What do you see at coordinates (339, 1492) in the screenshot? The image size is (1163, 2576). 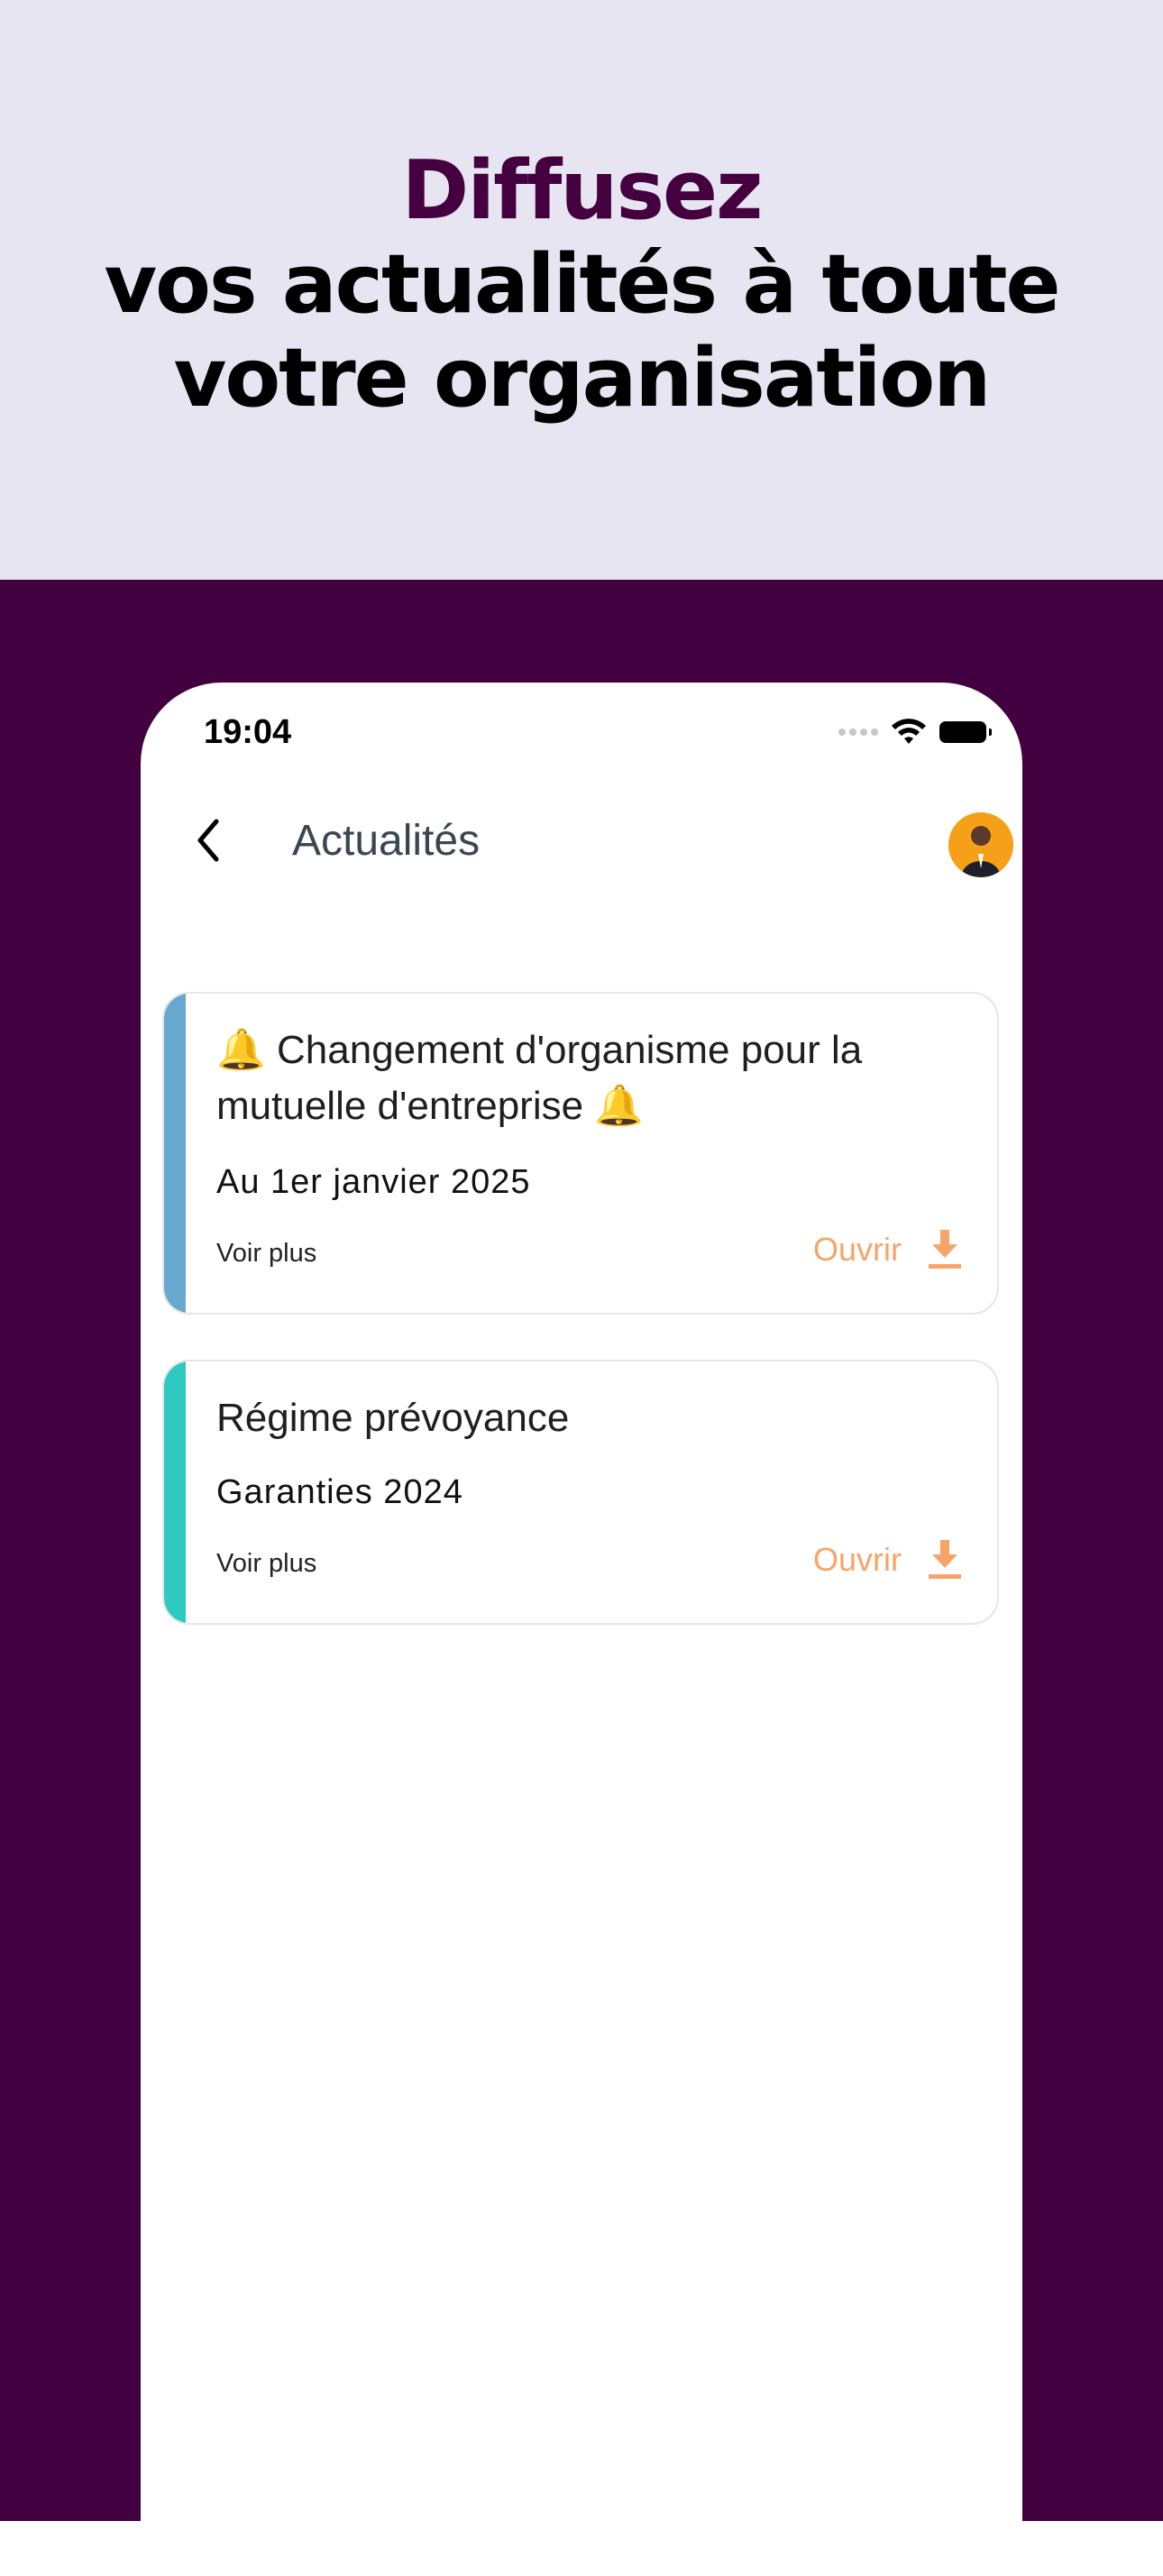 I see `news-subtitle: Garanties 2024` at bounding box center [339, 1492].